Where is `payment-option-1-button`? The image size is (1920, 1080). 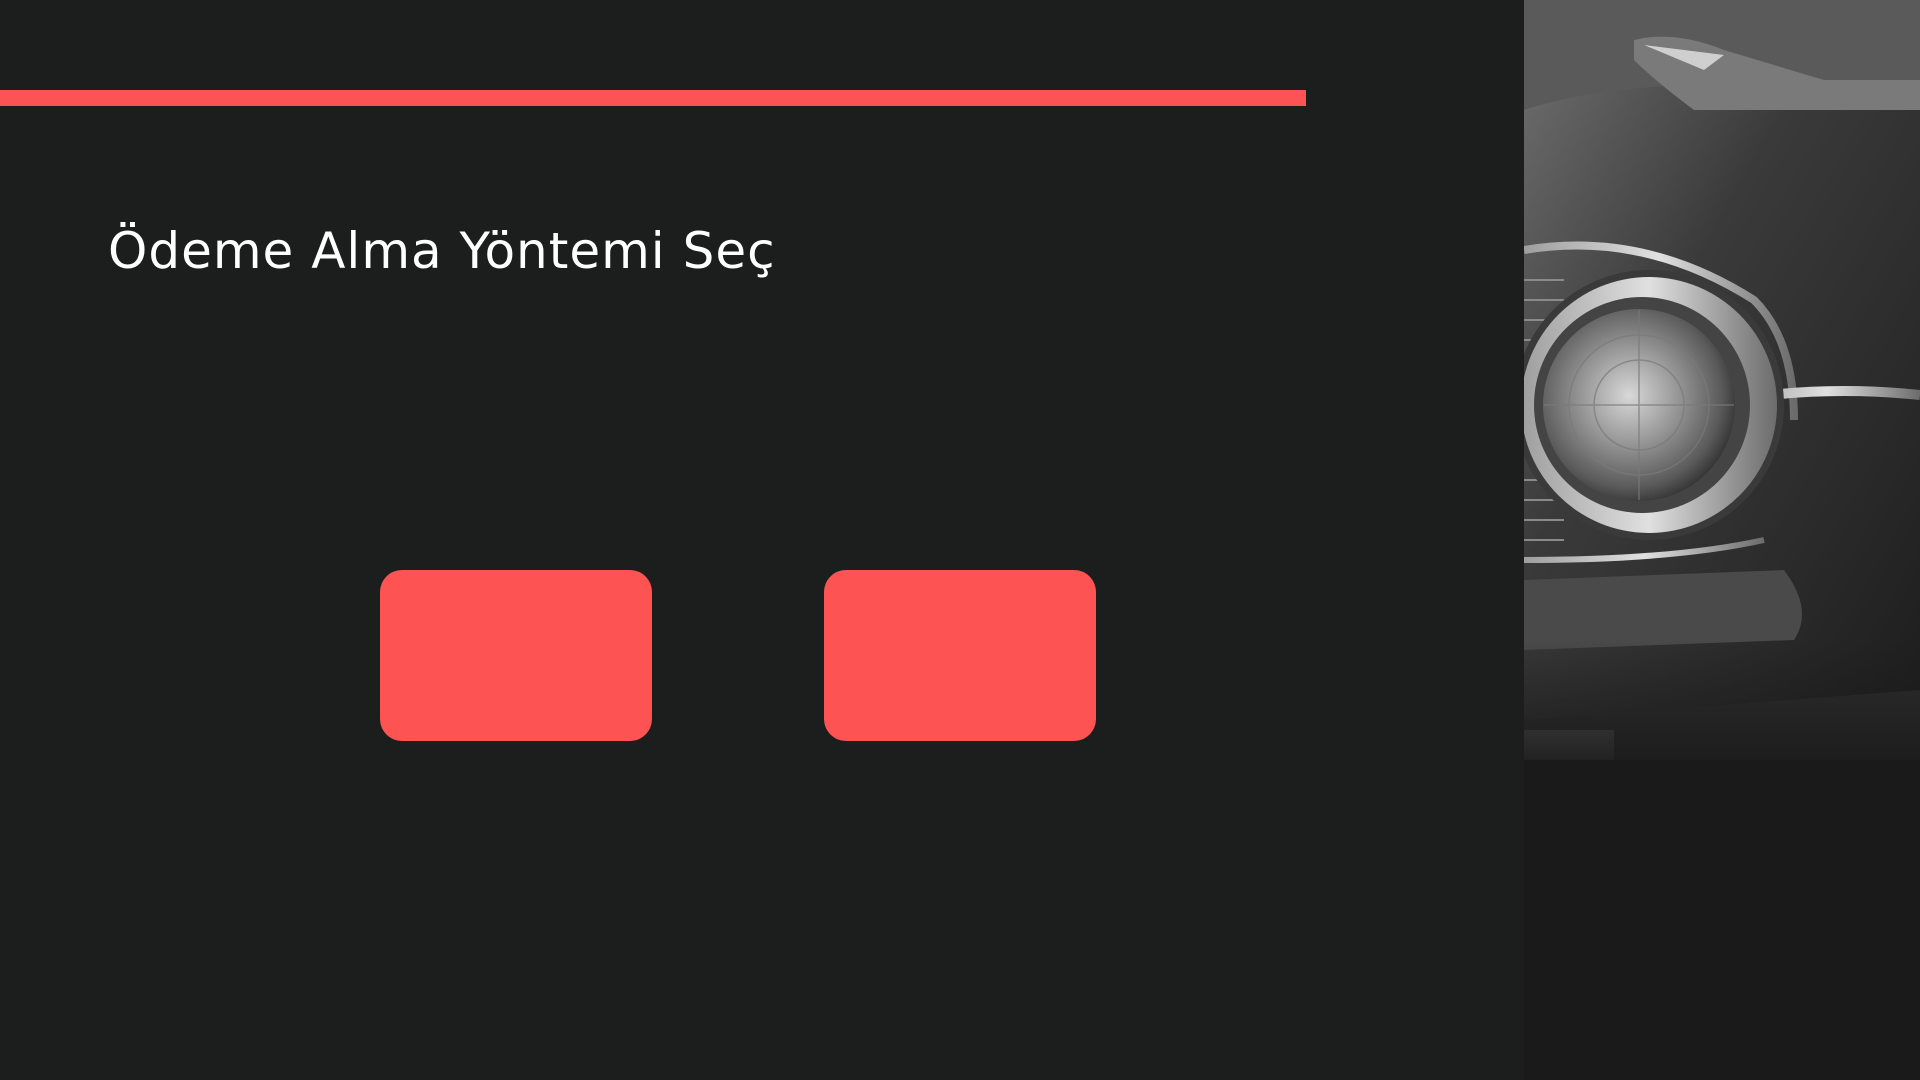
payment-option-1-button is located at coordinates (516, 655).